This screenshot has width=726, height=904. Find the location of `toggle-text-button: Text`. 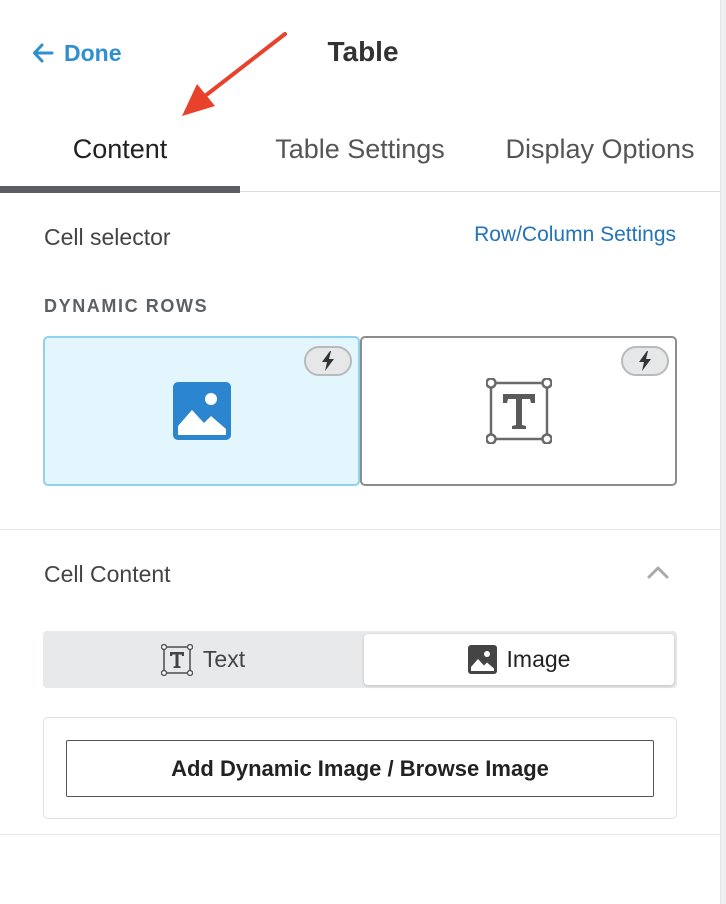

toggle-text-button: Text is located at coordinates (203, 659).